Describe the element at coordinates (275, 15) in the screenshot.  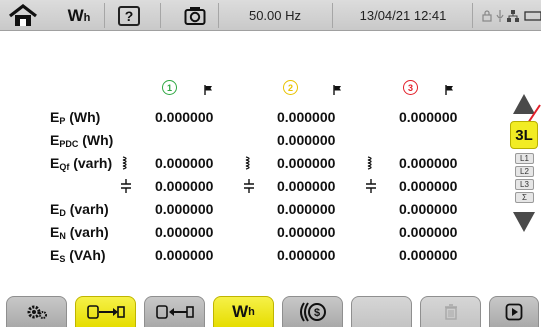
I see `frequency-readout: 50.00 Hz` at that location.